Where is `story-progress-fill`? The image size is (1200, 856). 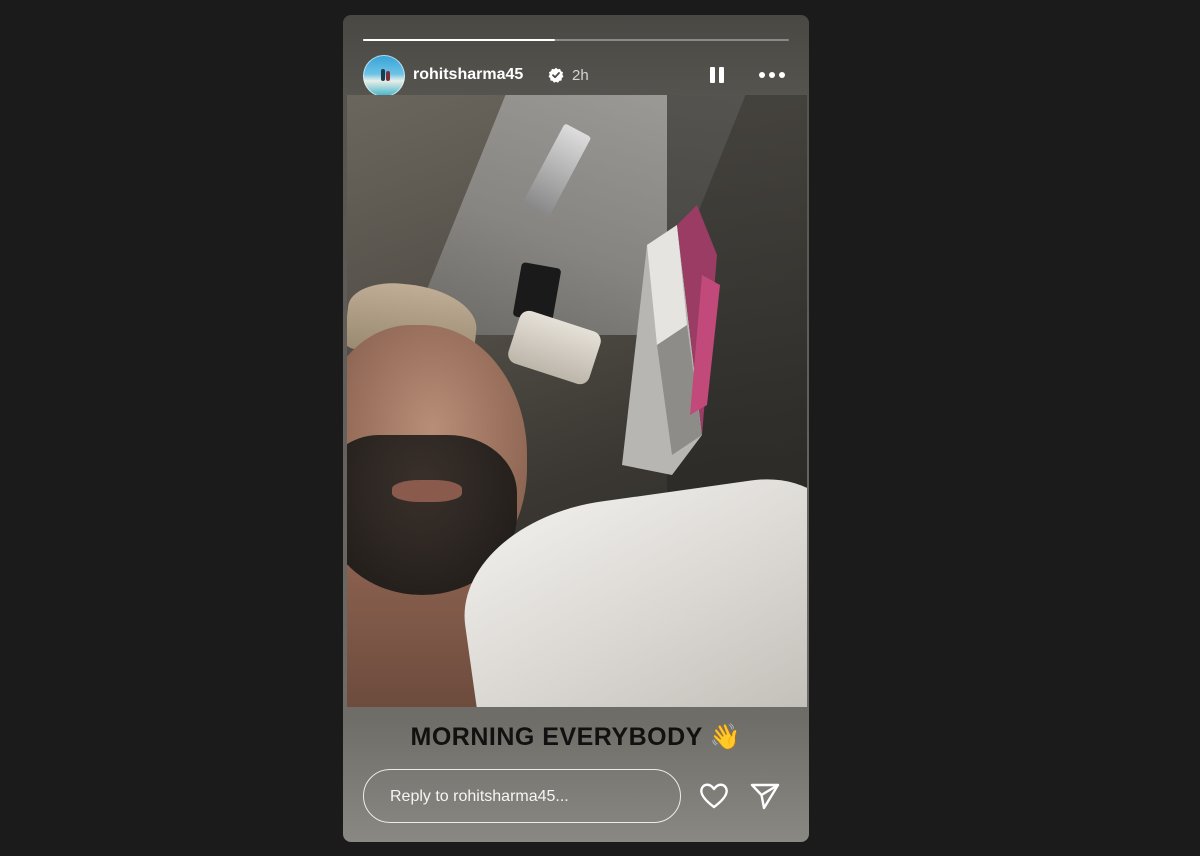
story-progress-fill is located at coordinates (459, 40).